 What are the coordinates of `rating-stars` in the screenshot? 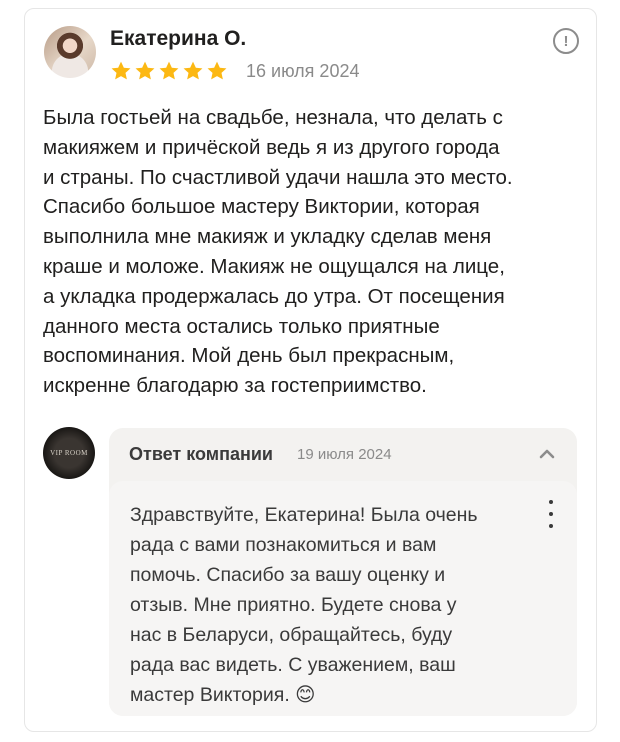 It's located at (169, 71).